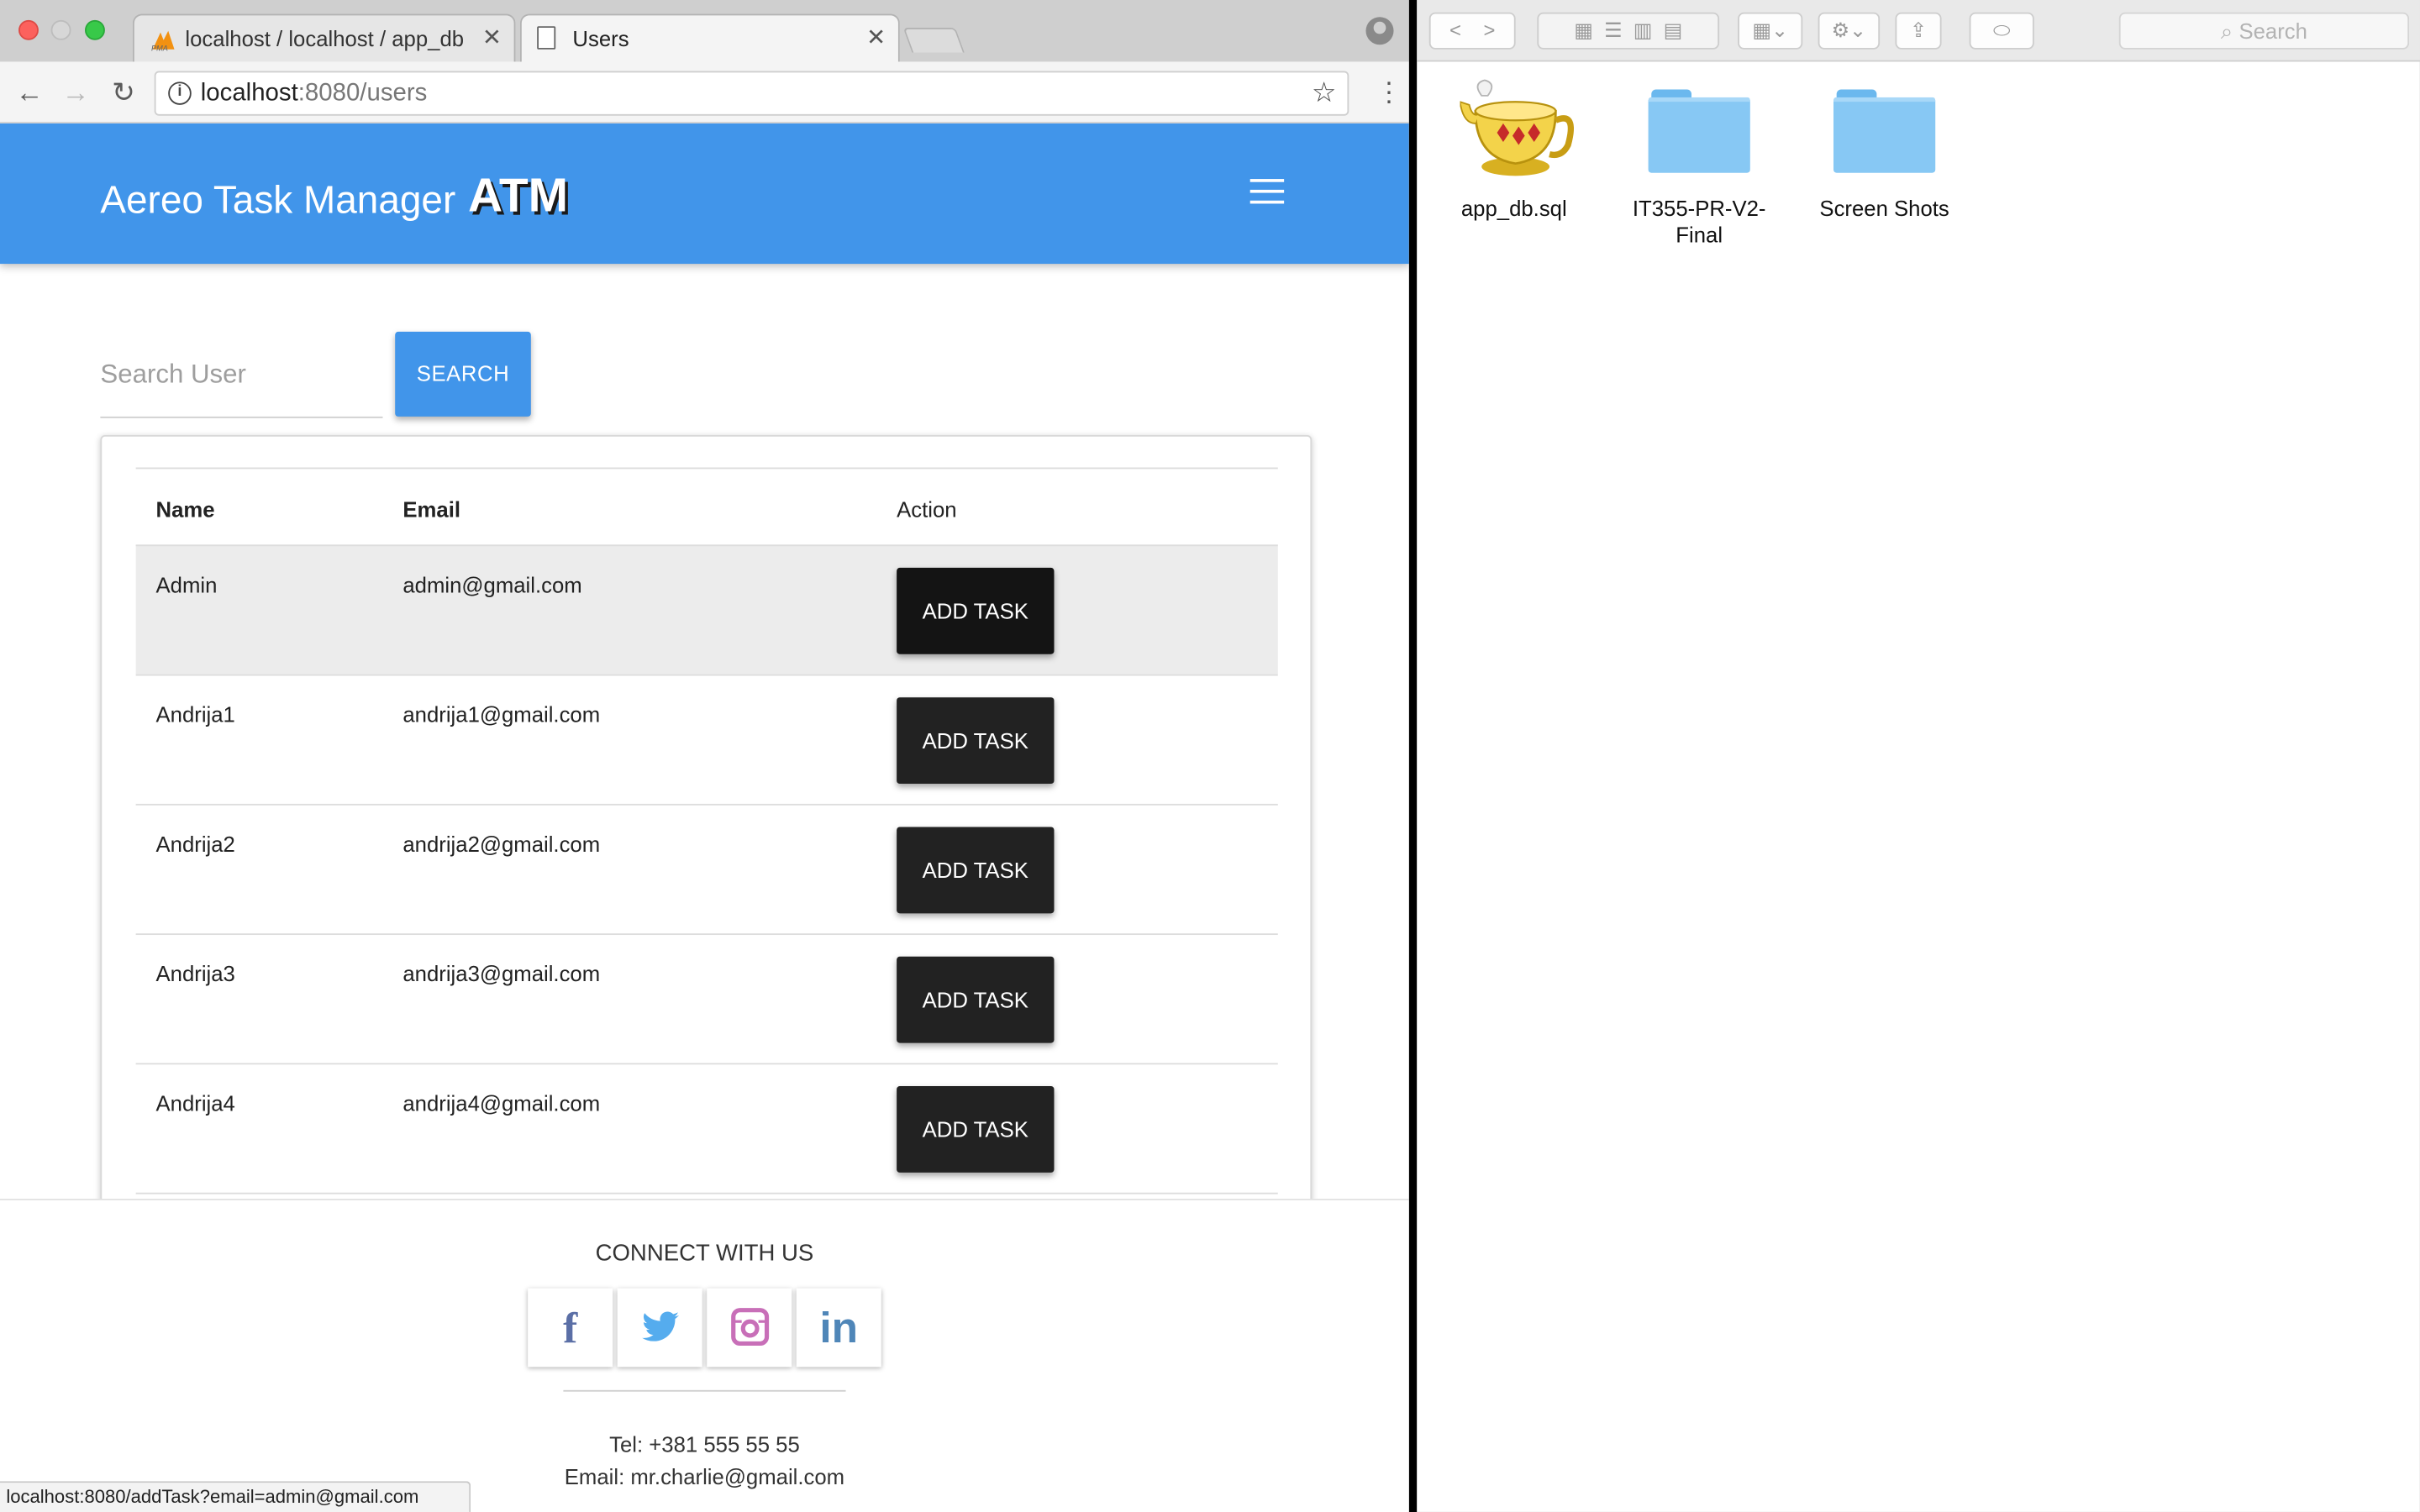 This screenshot has width=2420, height=1512. Describe the element at coordinates (95, 29) in the screenshot. I see `zoom-window-button` at that location.